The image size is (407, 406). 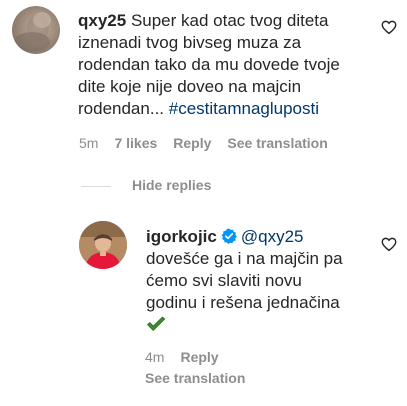 What do you see at coordinates (244, 258) in the screenshot?
I see `reply-line-1: dovešće ga i na majčin pa` at bounding box center [244, 258].